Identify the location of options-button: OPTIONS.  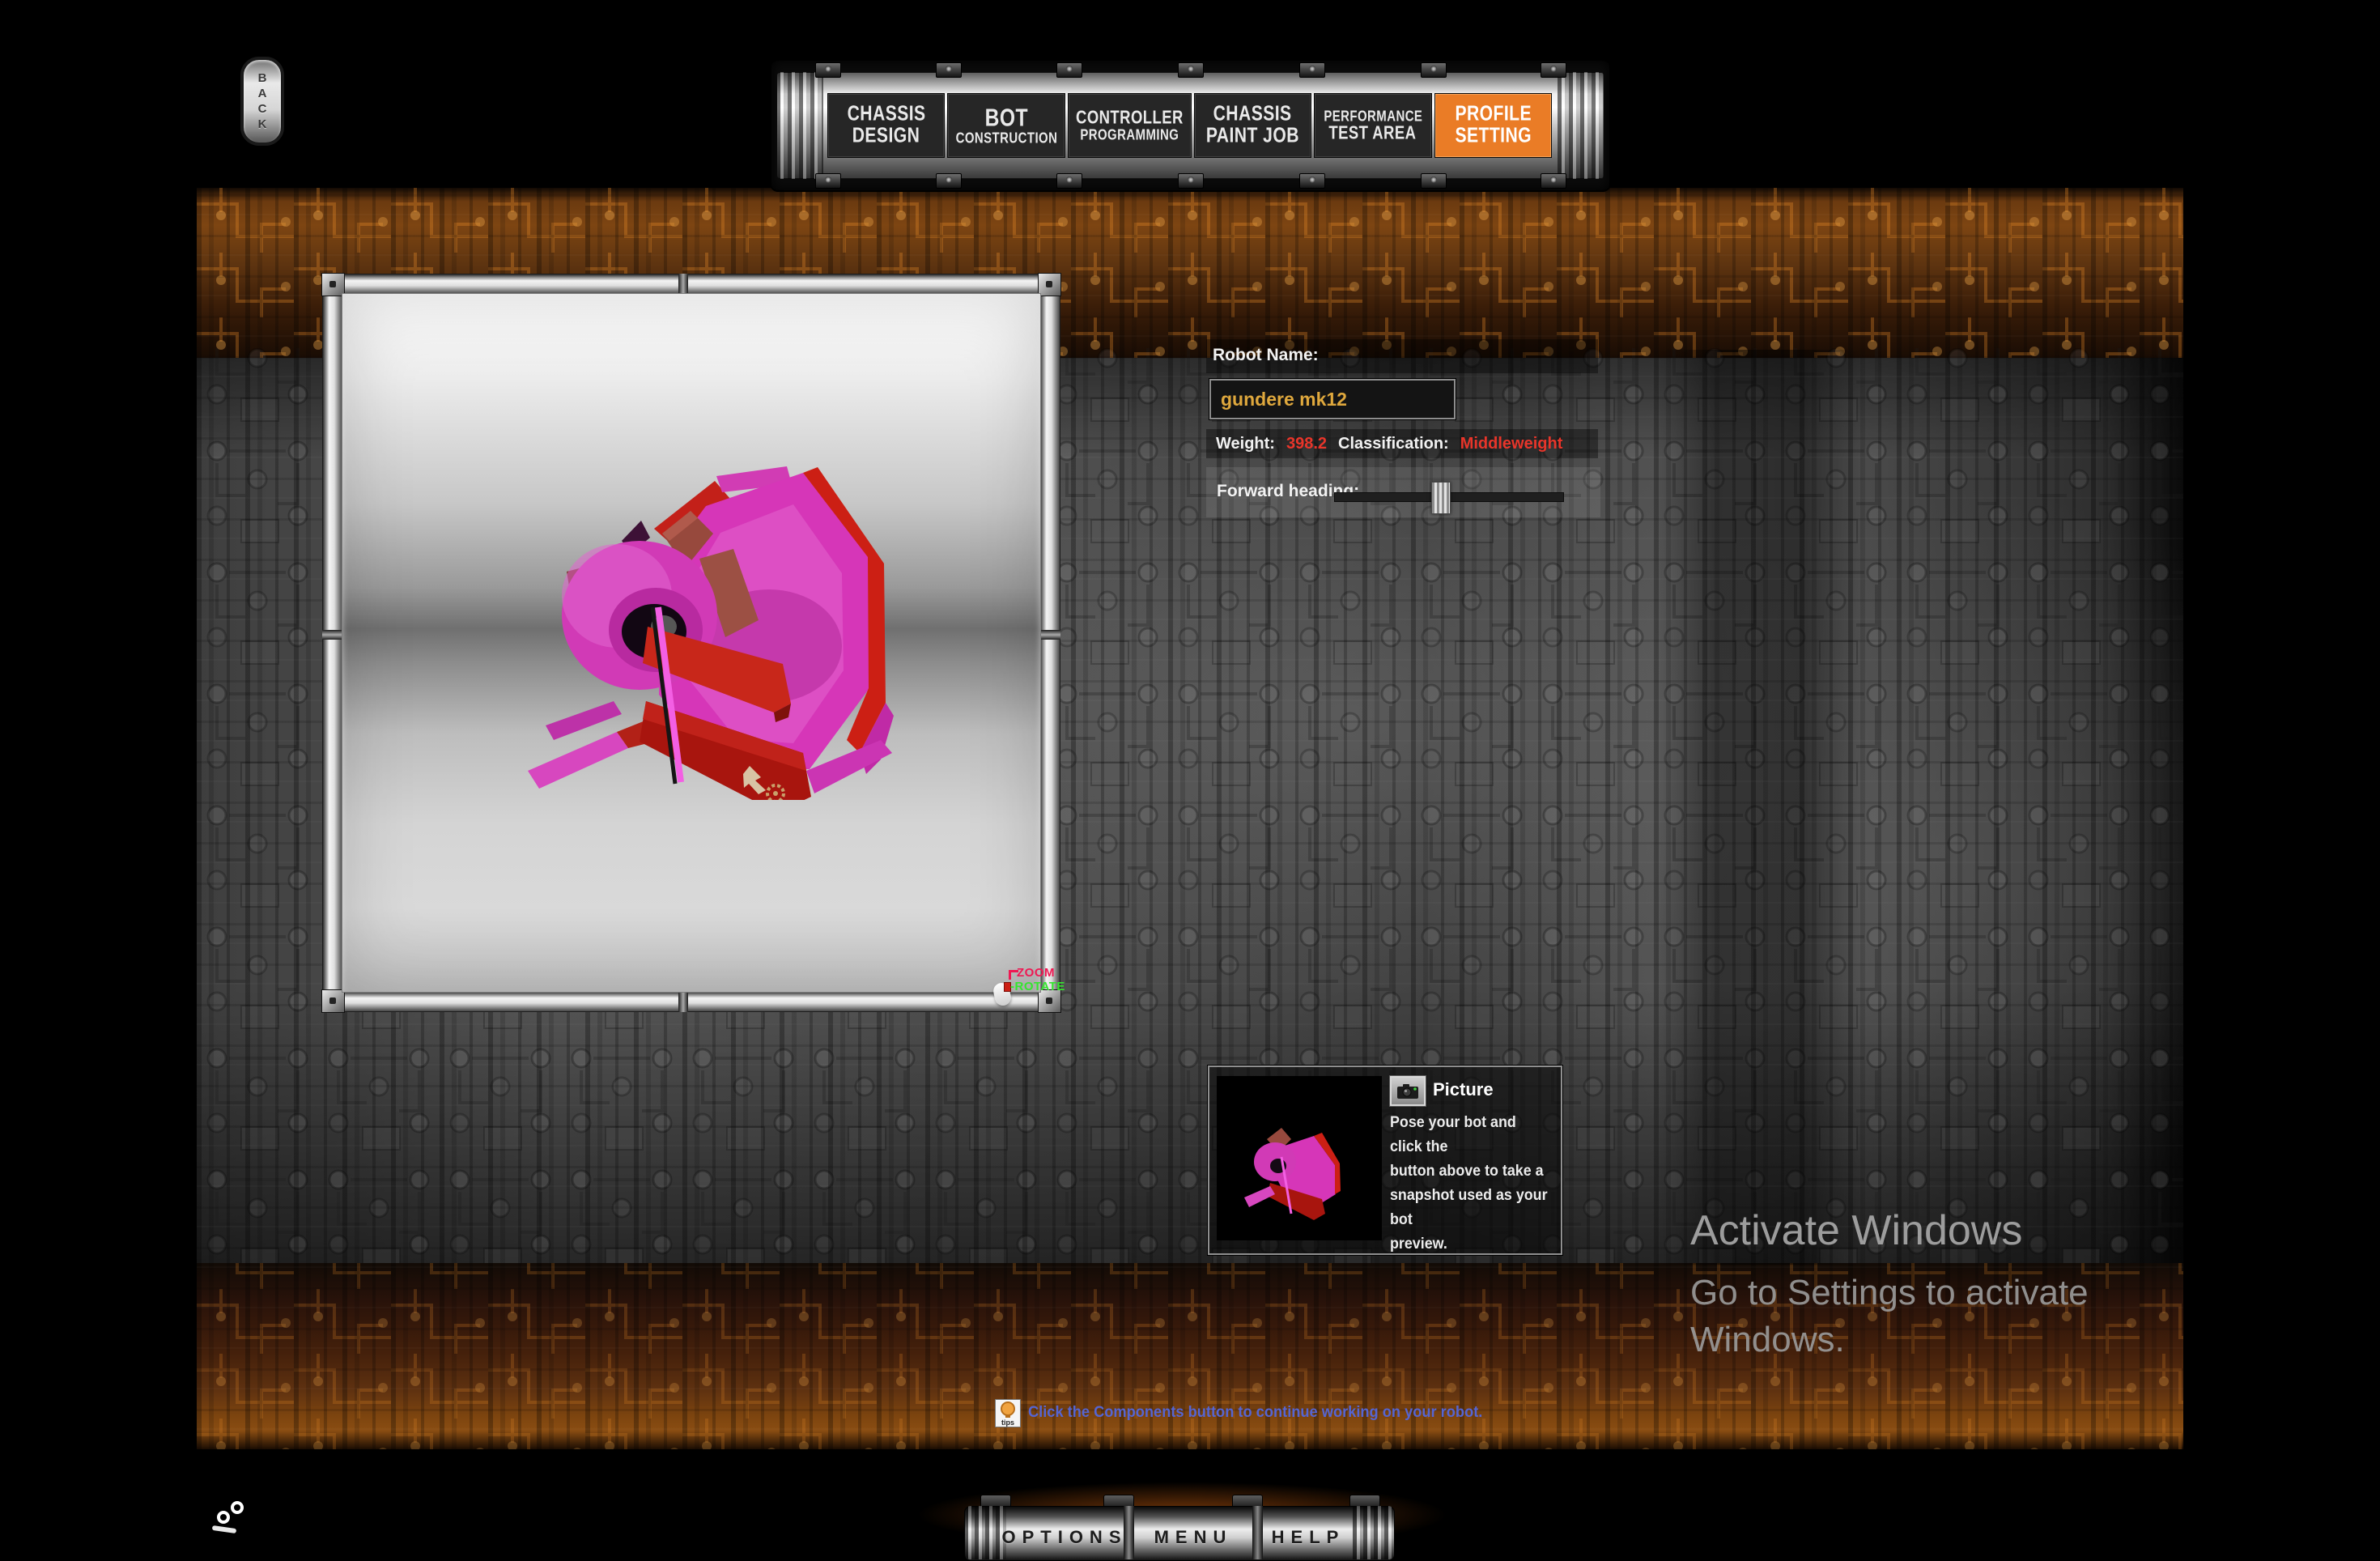
(1064, 1538).